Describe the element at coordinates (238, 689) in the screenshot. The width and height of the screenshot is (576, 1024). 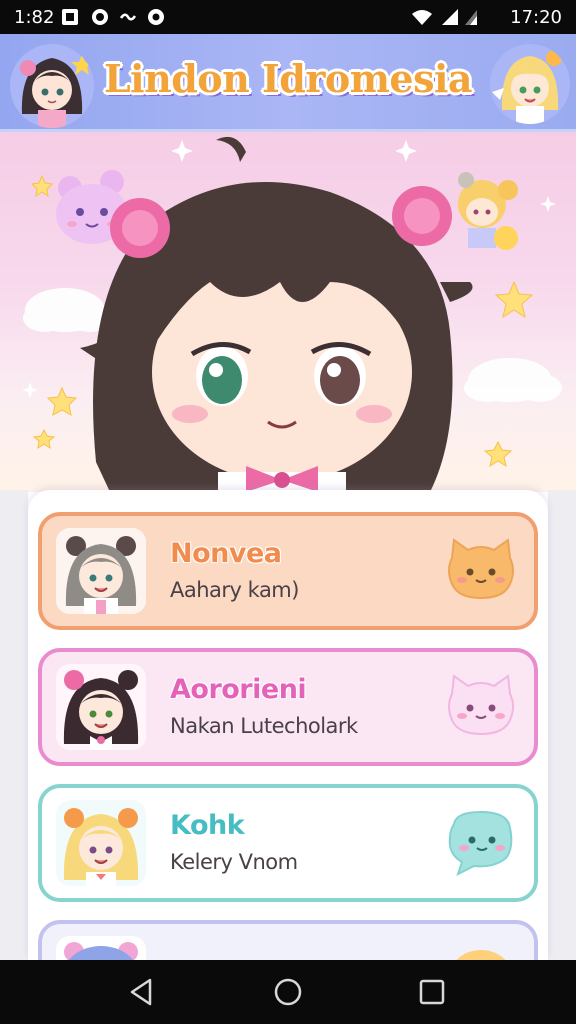
I see `contact-name: Aororieni` at that location.